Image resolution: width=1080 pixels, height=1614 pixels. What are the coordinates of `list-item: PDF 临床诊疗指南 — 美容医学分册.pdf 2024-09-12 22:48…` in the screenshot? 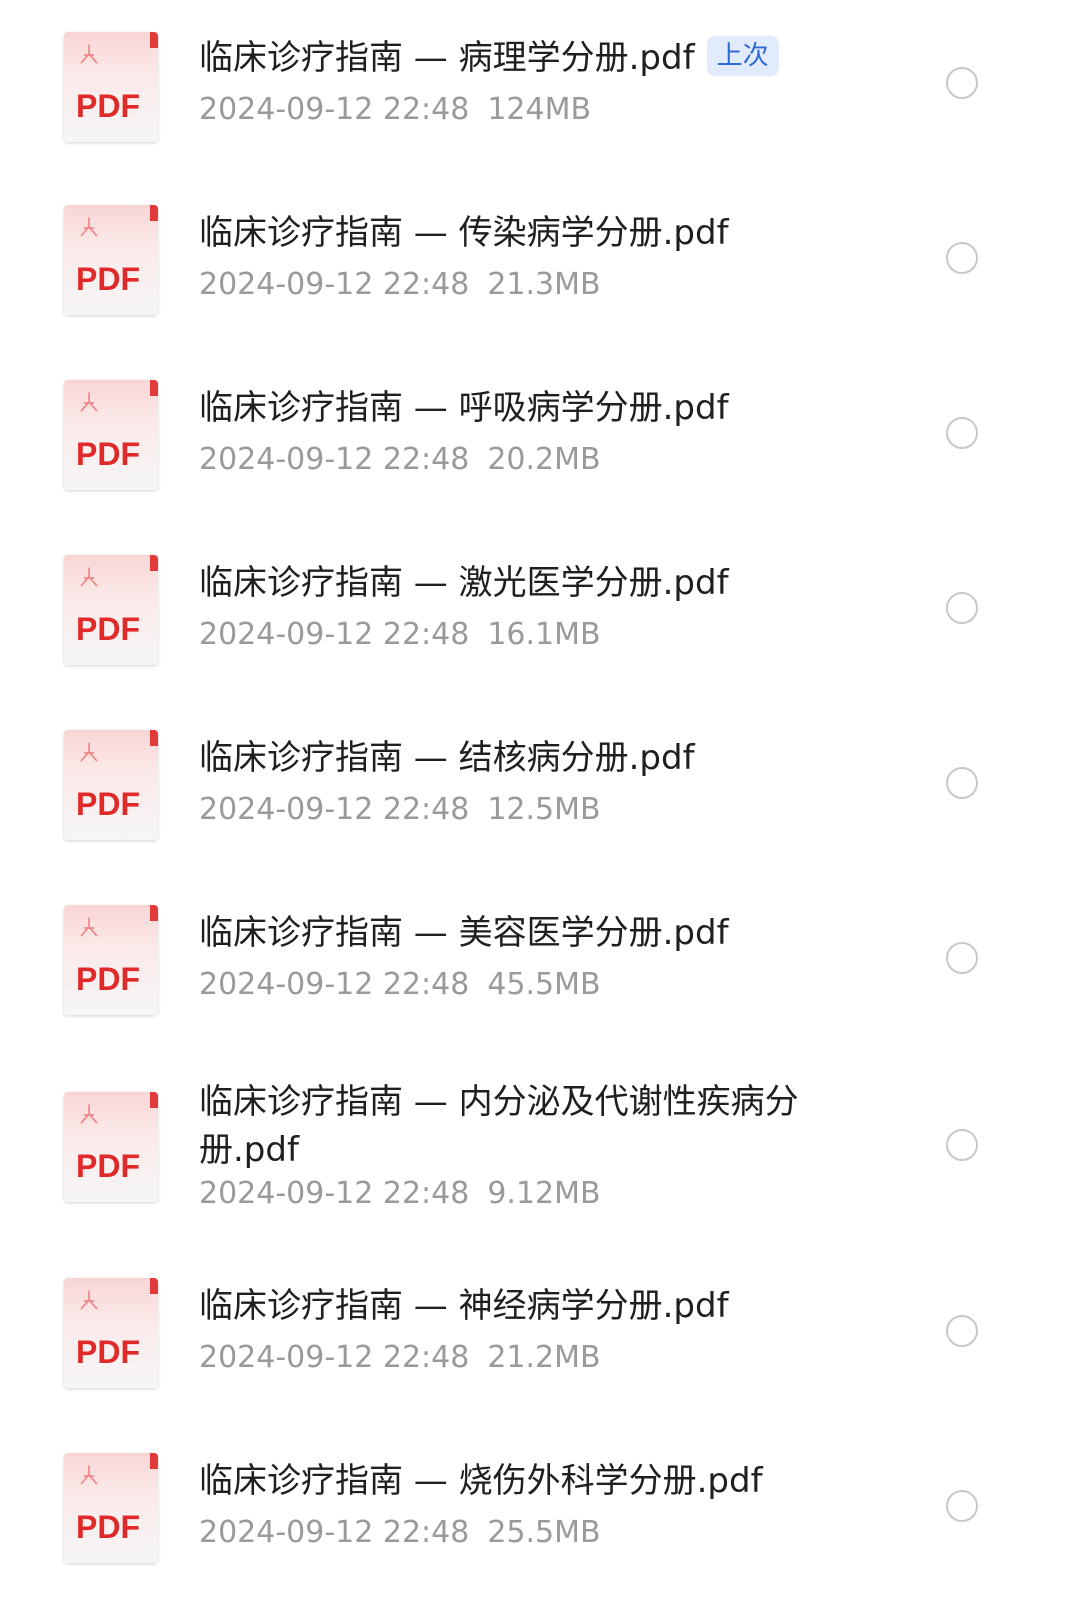 It's located at (540, 960).